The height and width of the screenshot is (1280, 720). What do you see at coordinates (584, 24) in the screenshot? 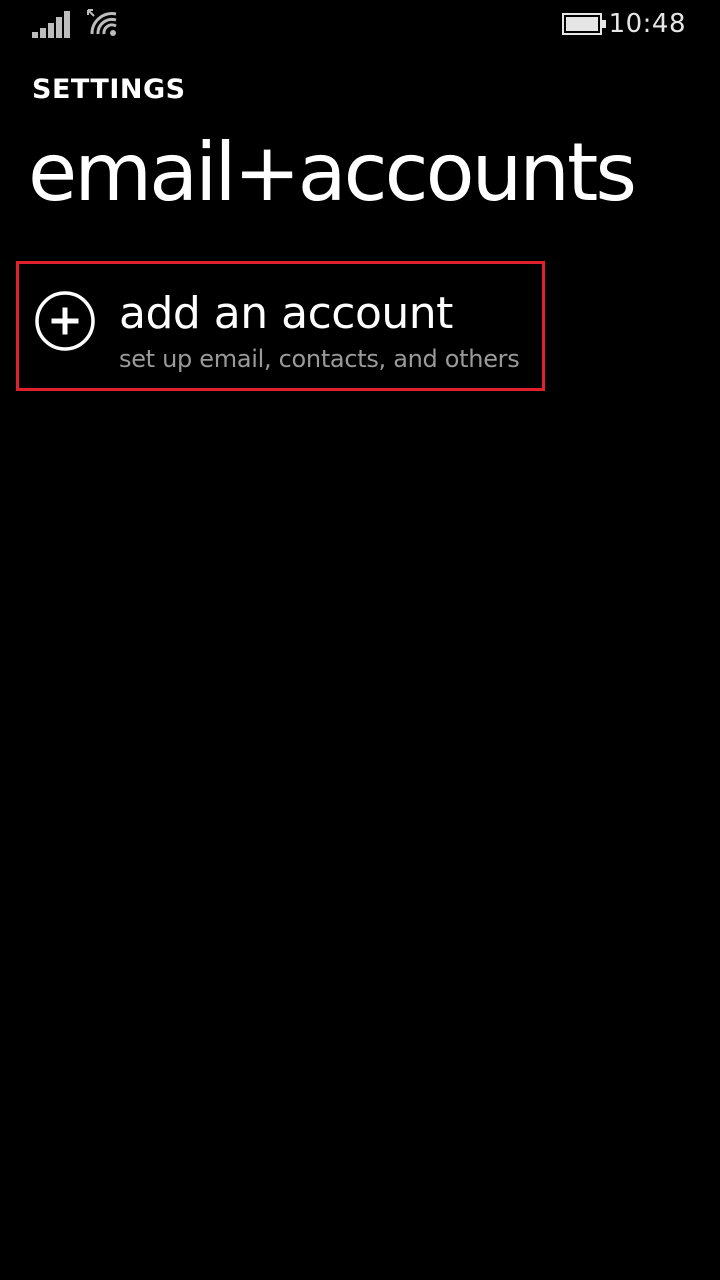
I see `battery-icon` at bounding box center [584, 24].